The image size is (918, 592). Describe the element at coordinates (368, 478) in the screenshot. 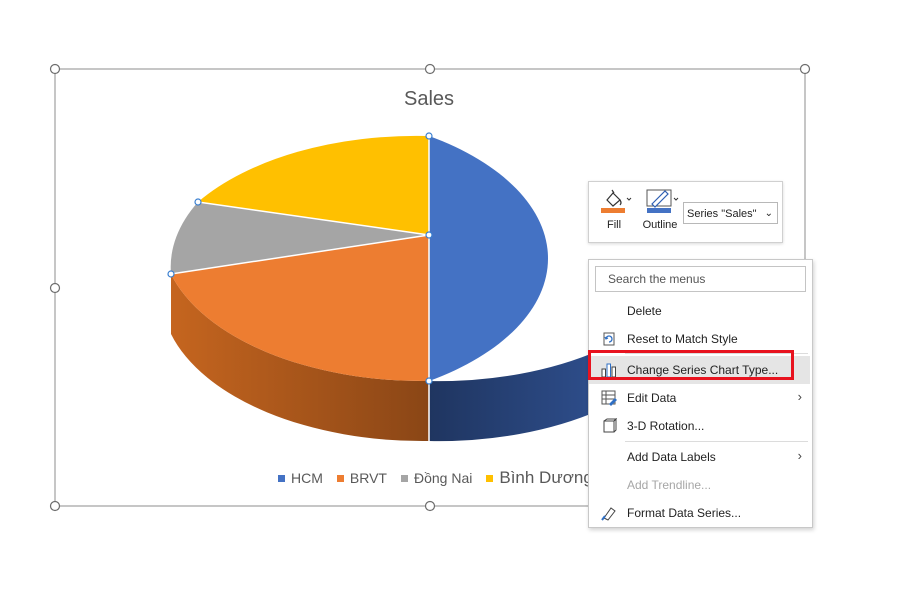

I see `legend-label: BRVT` at that location.